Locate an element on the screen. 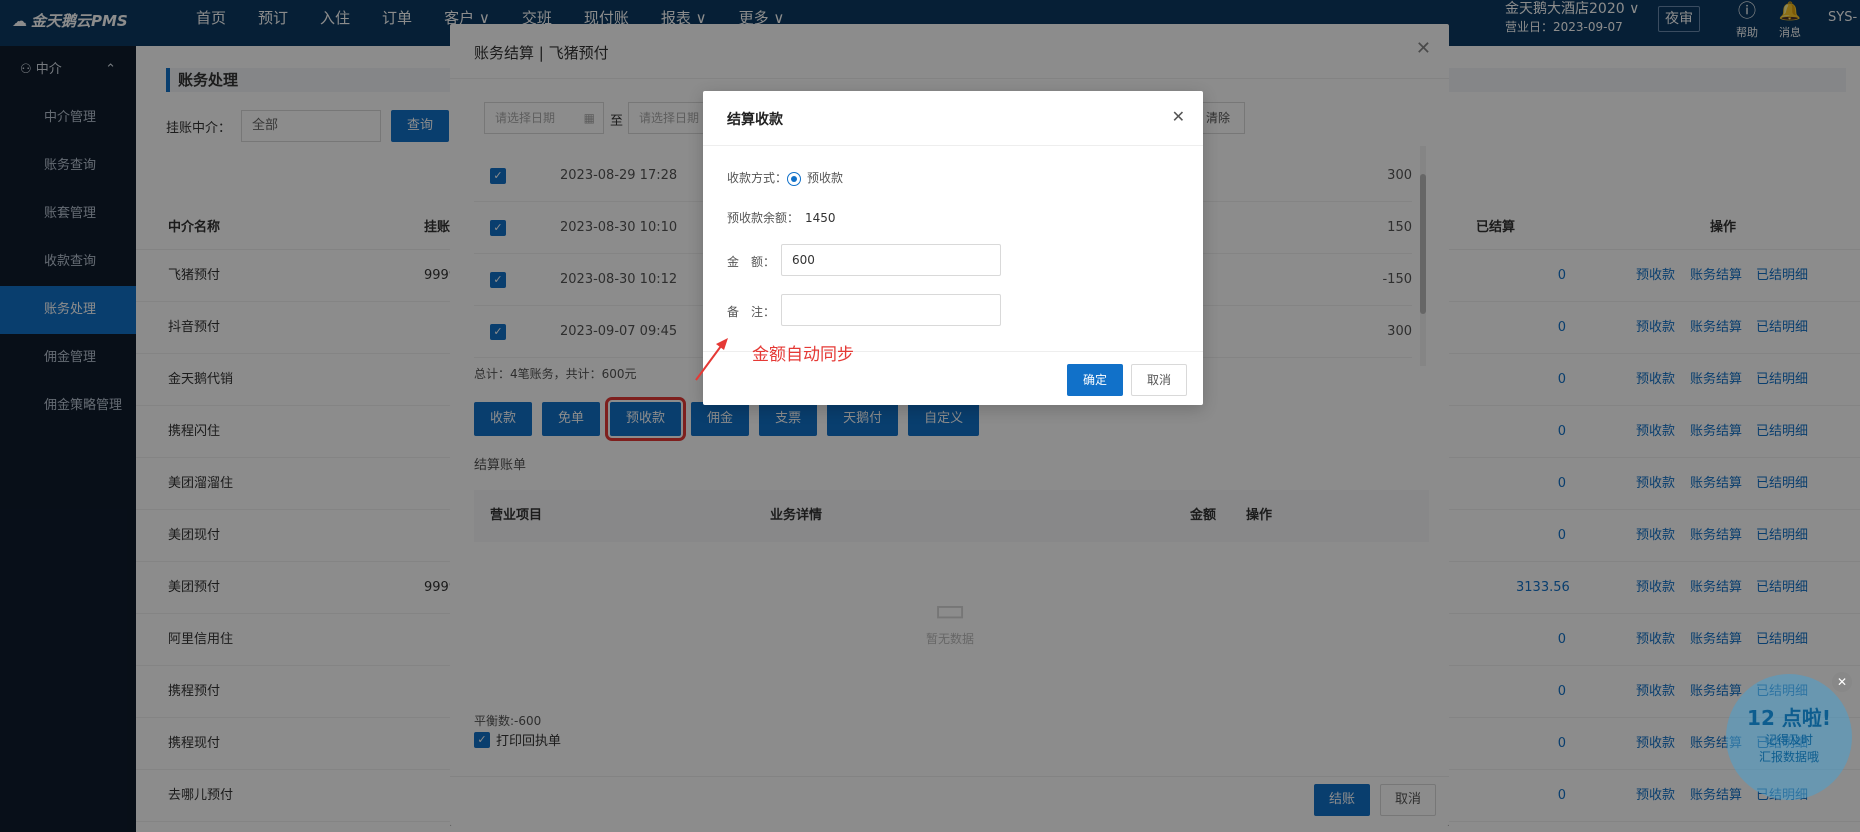  amount-label: 金 额： is located at coordinates (751, 262).